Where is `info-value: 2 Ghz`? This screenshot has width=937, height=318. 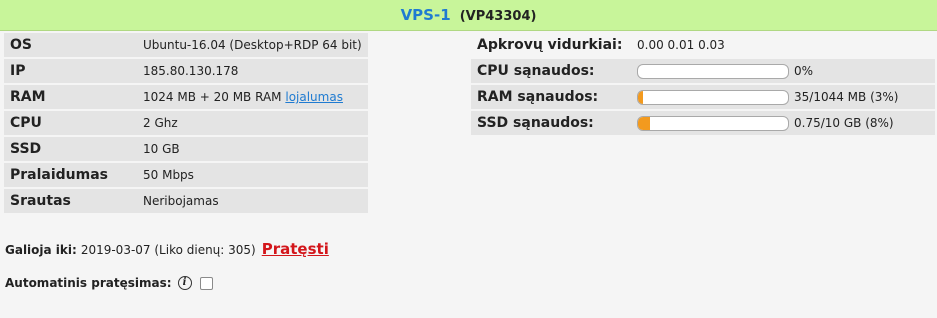
info-value: 2 Ghz is located at coordinates (160, 123).